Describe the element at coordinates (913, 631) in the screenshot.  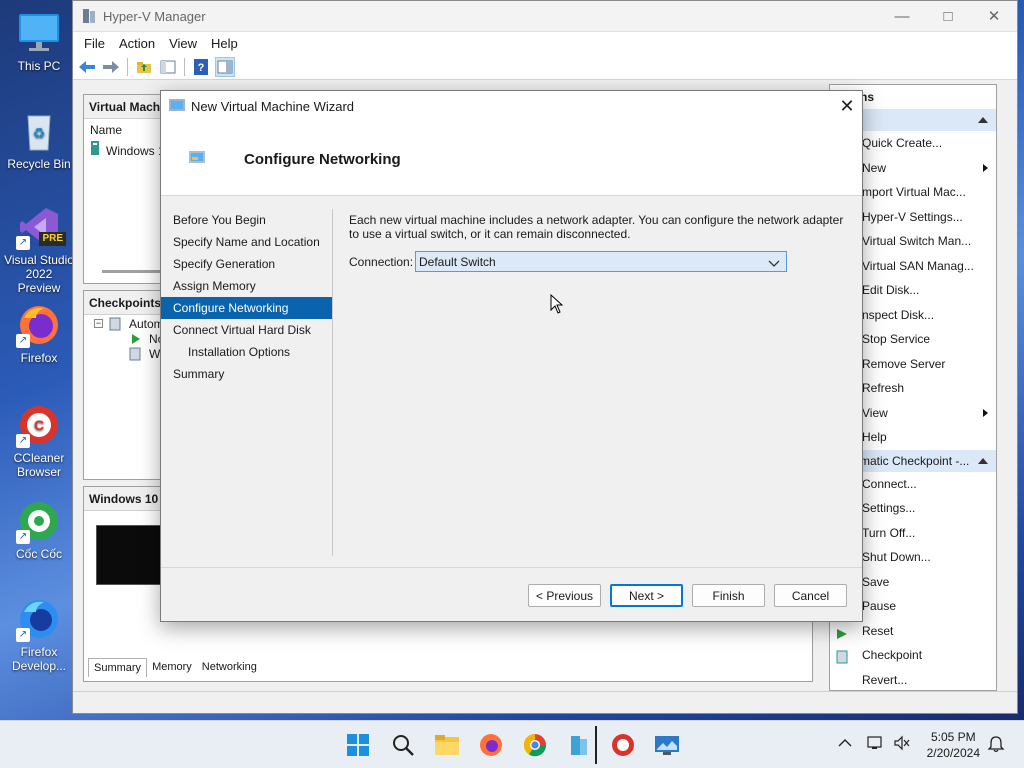
I see `action-item: Reset` at that location.